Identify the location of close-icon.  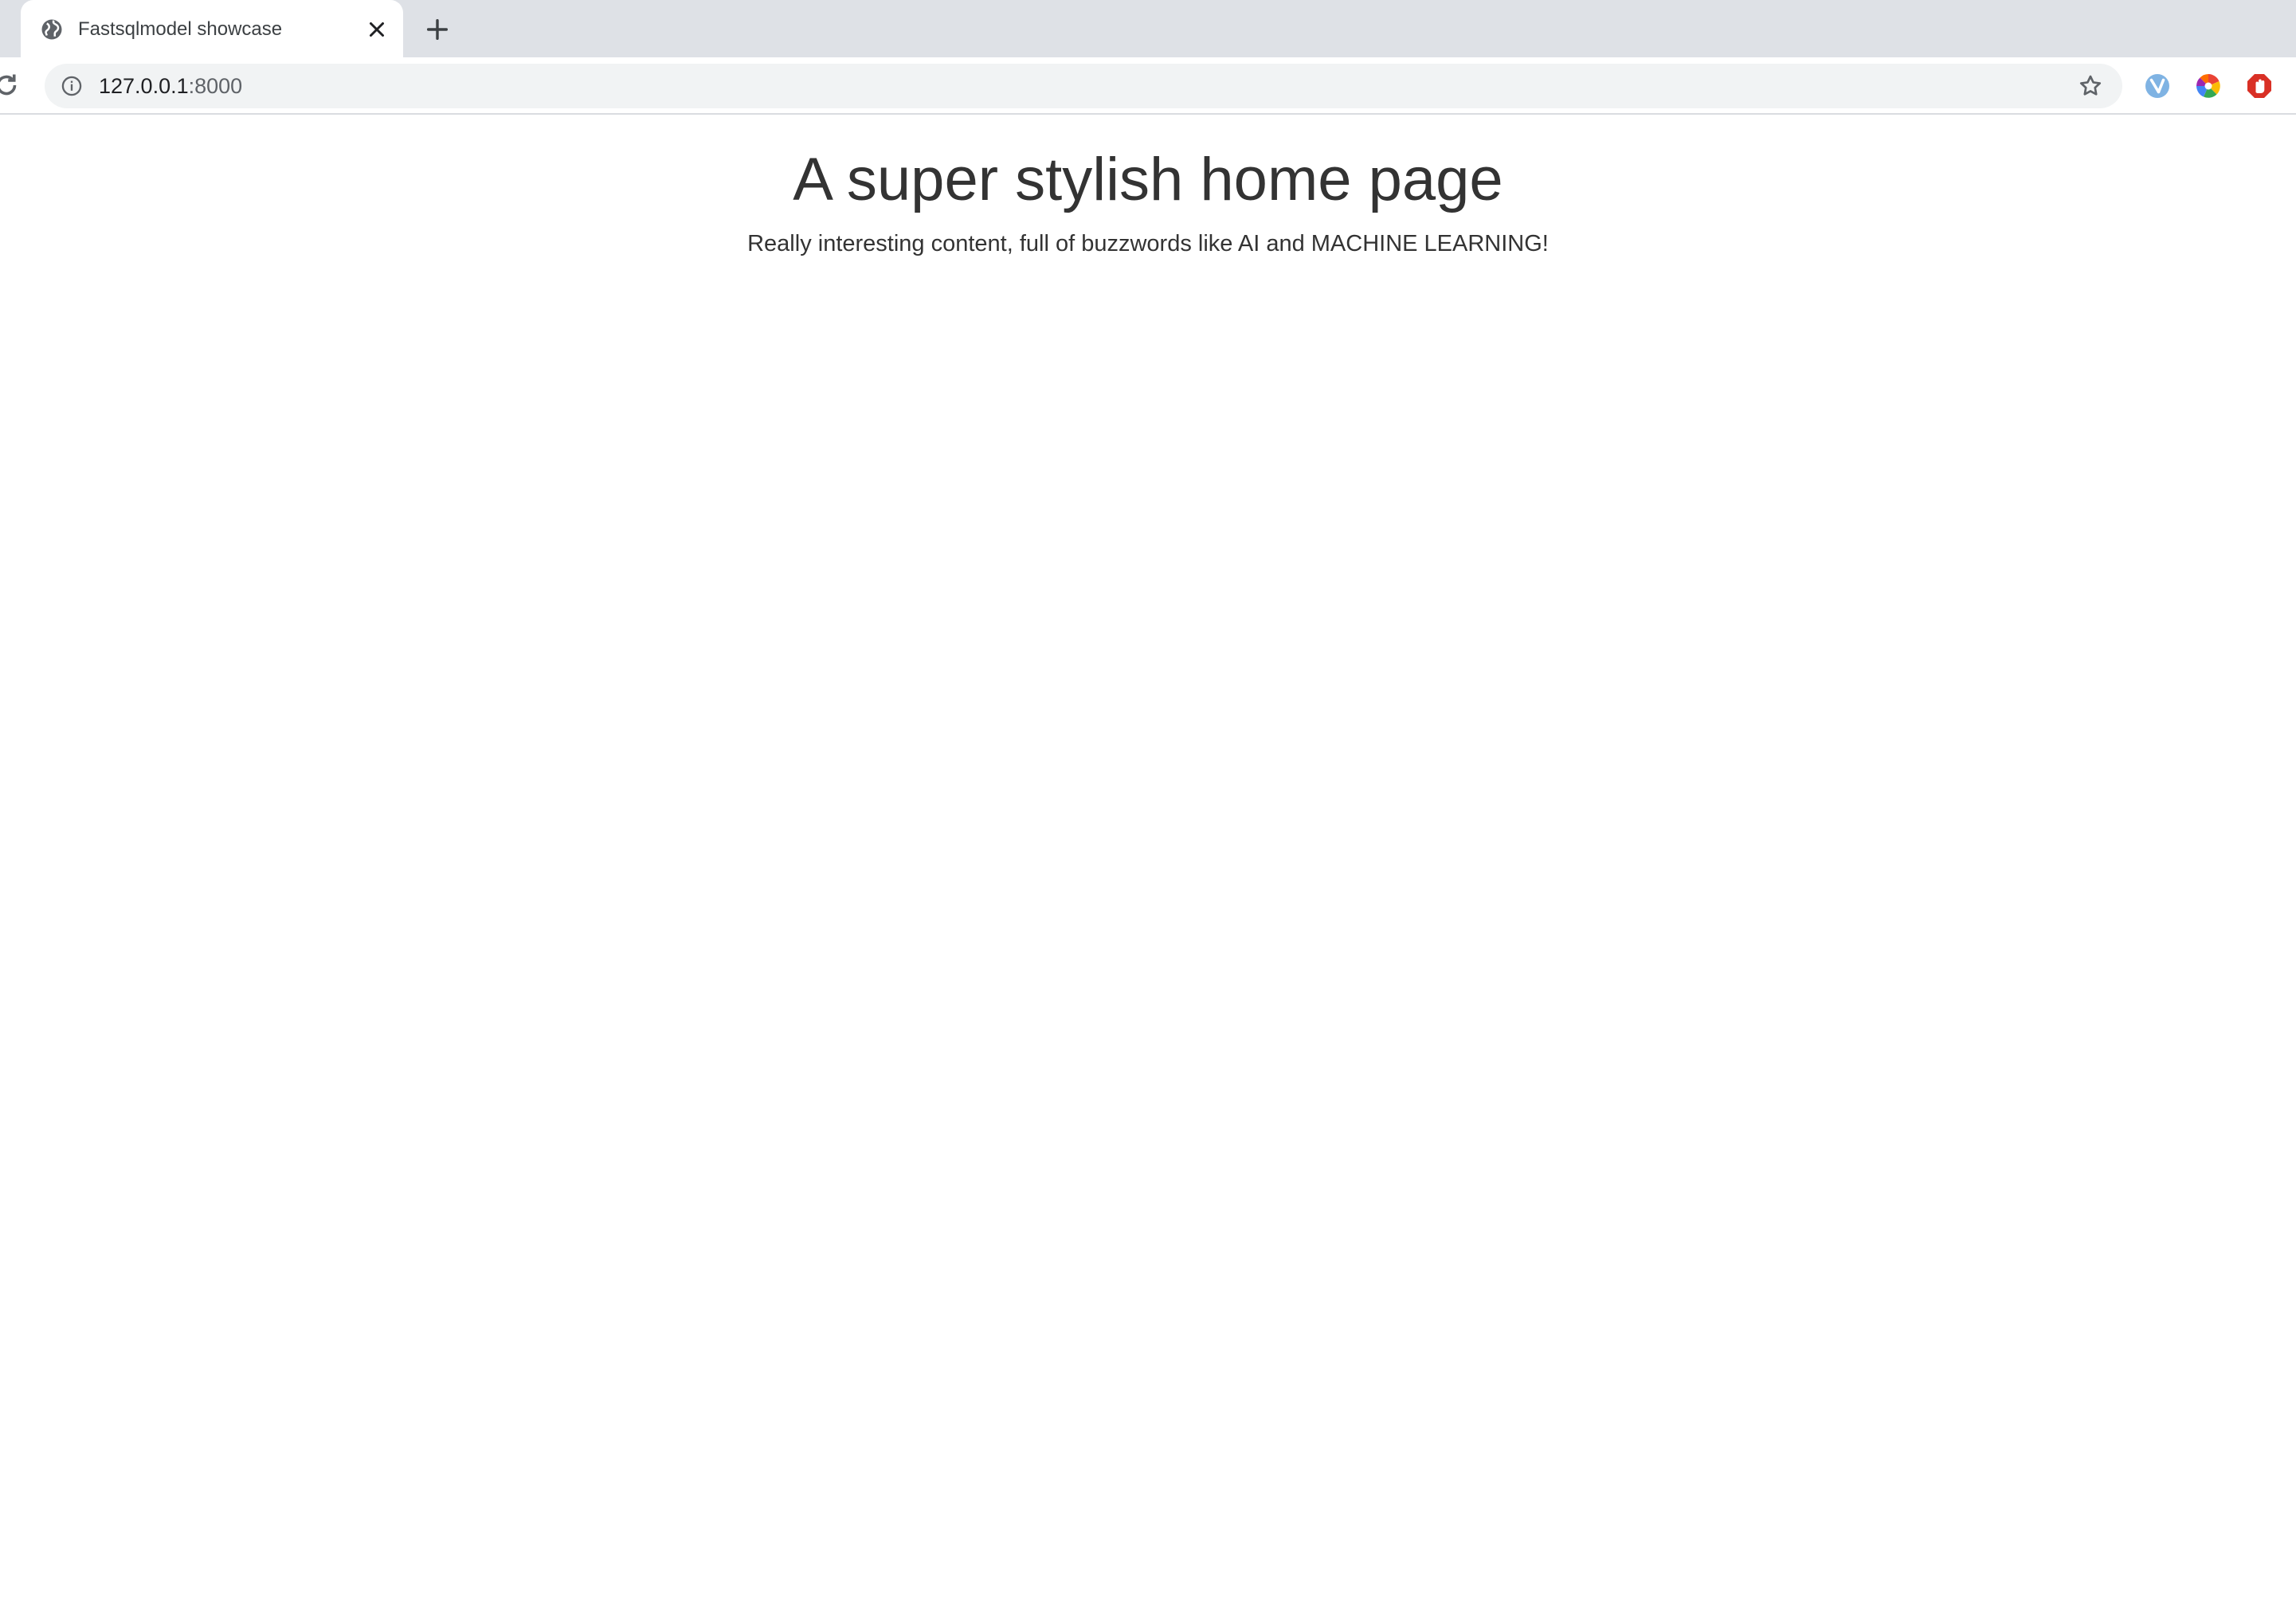
(377, 30).